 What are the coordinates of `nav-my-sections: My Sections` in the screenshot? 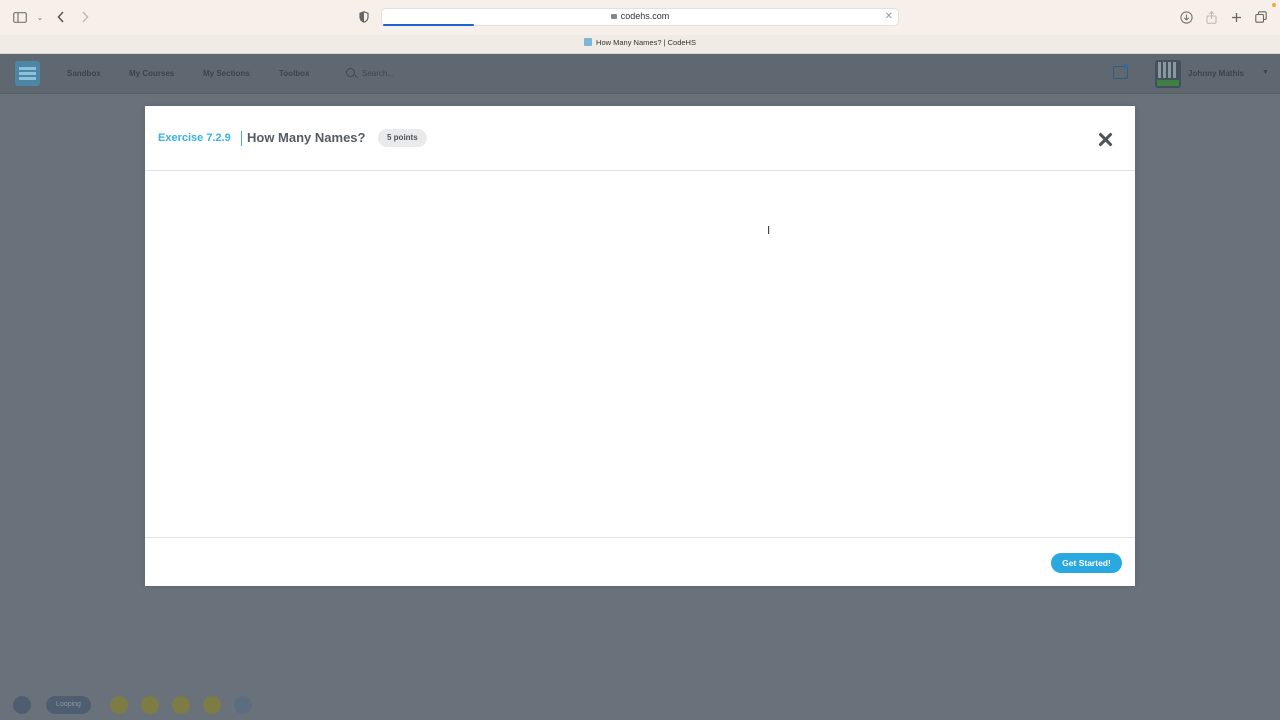 It's located at (226, 73).